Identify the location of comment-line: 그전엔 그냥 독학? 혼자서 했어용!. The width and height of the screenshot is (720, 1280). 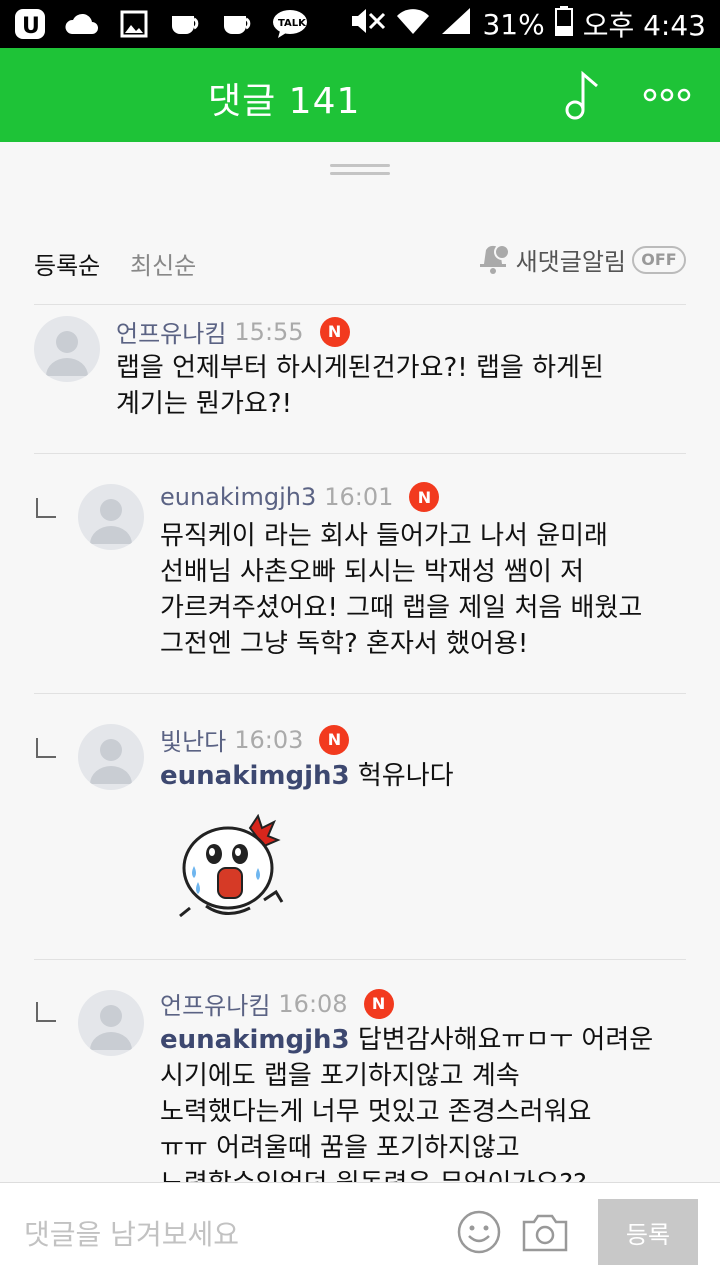
(344, 644).